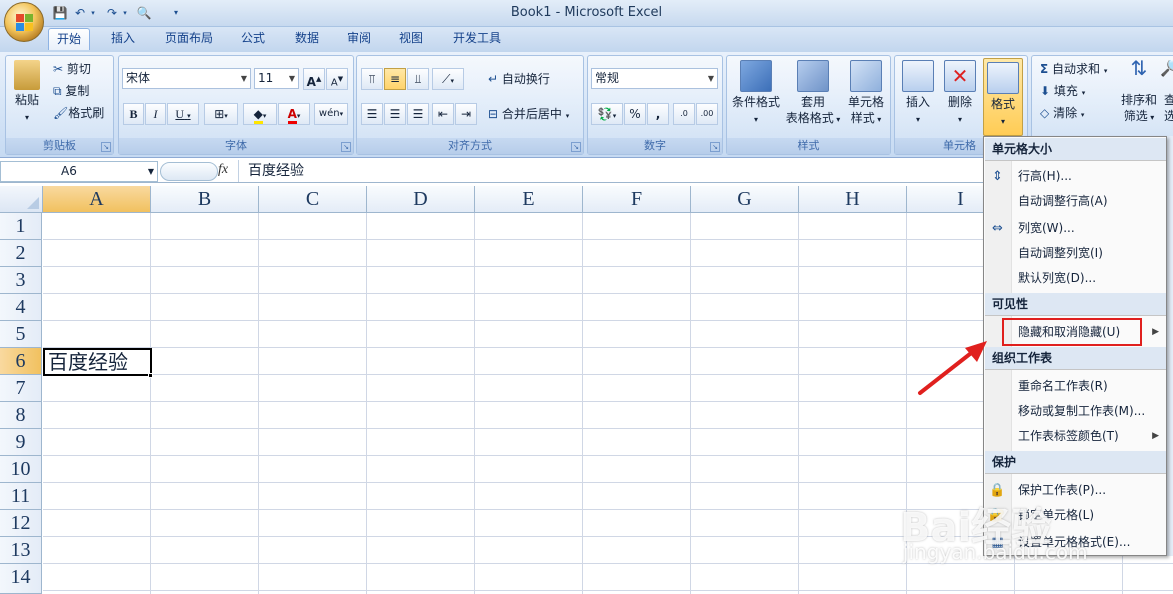  What do you see at coordinates (292, 78) in the screenshot?
I see `chevron-down-icon: ▼` at bounding box center [292, 78].